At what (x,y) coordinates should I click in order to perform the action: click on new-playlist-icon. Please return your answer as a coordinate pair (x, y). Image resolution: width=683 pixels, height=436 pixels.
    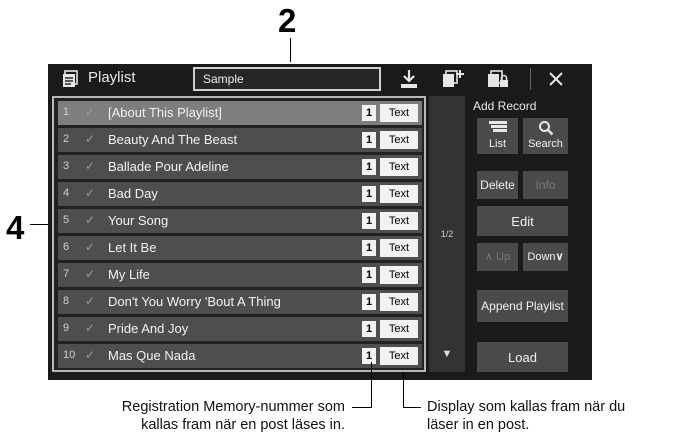
    Looking at the image, I should click on (453, 79).